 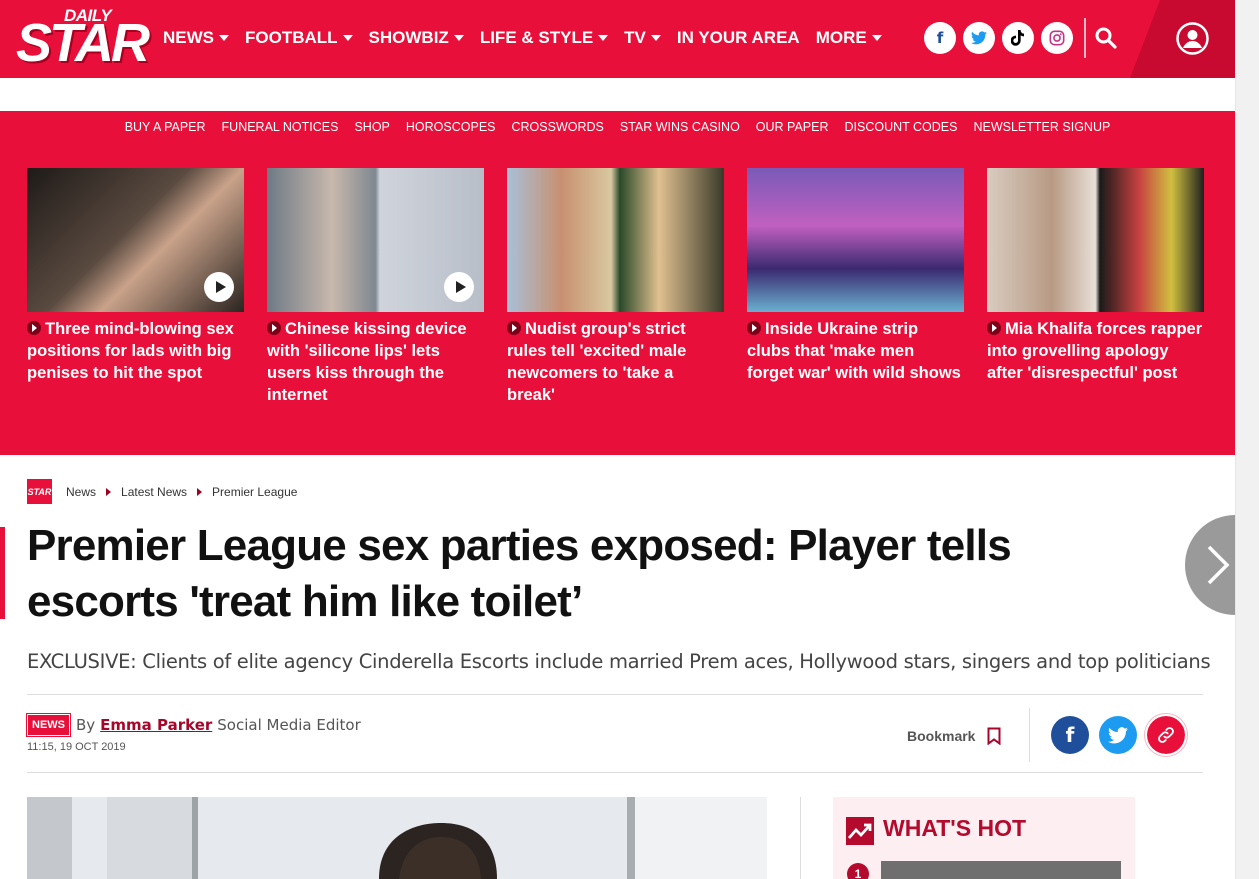 I want to click on hero-image-art, so click(x=397, y=838).